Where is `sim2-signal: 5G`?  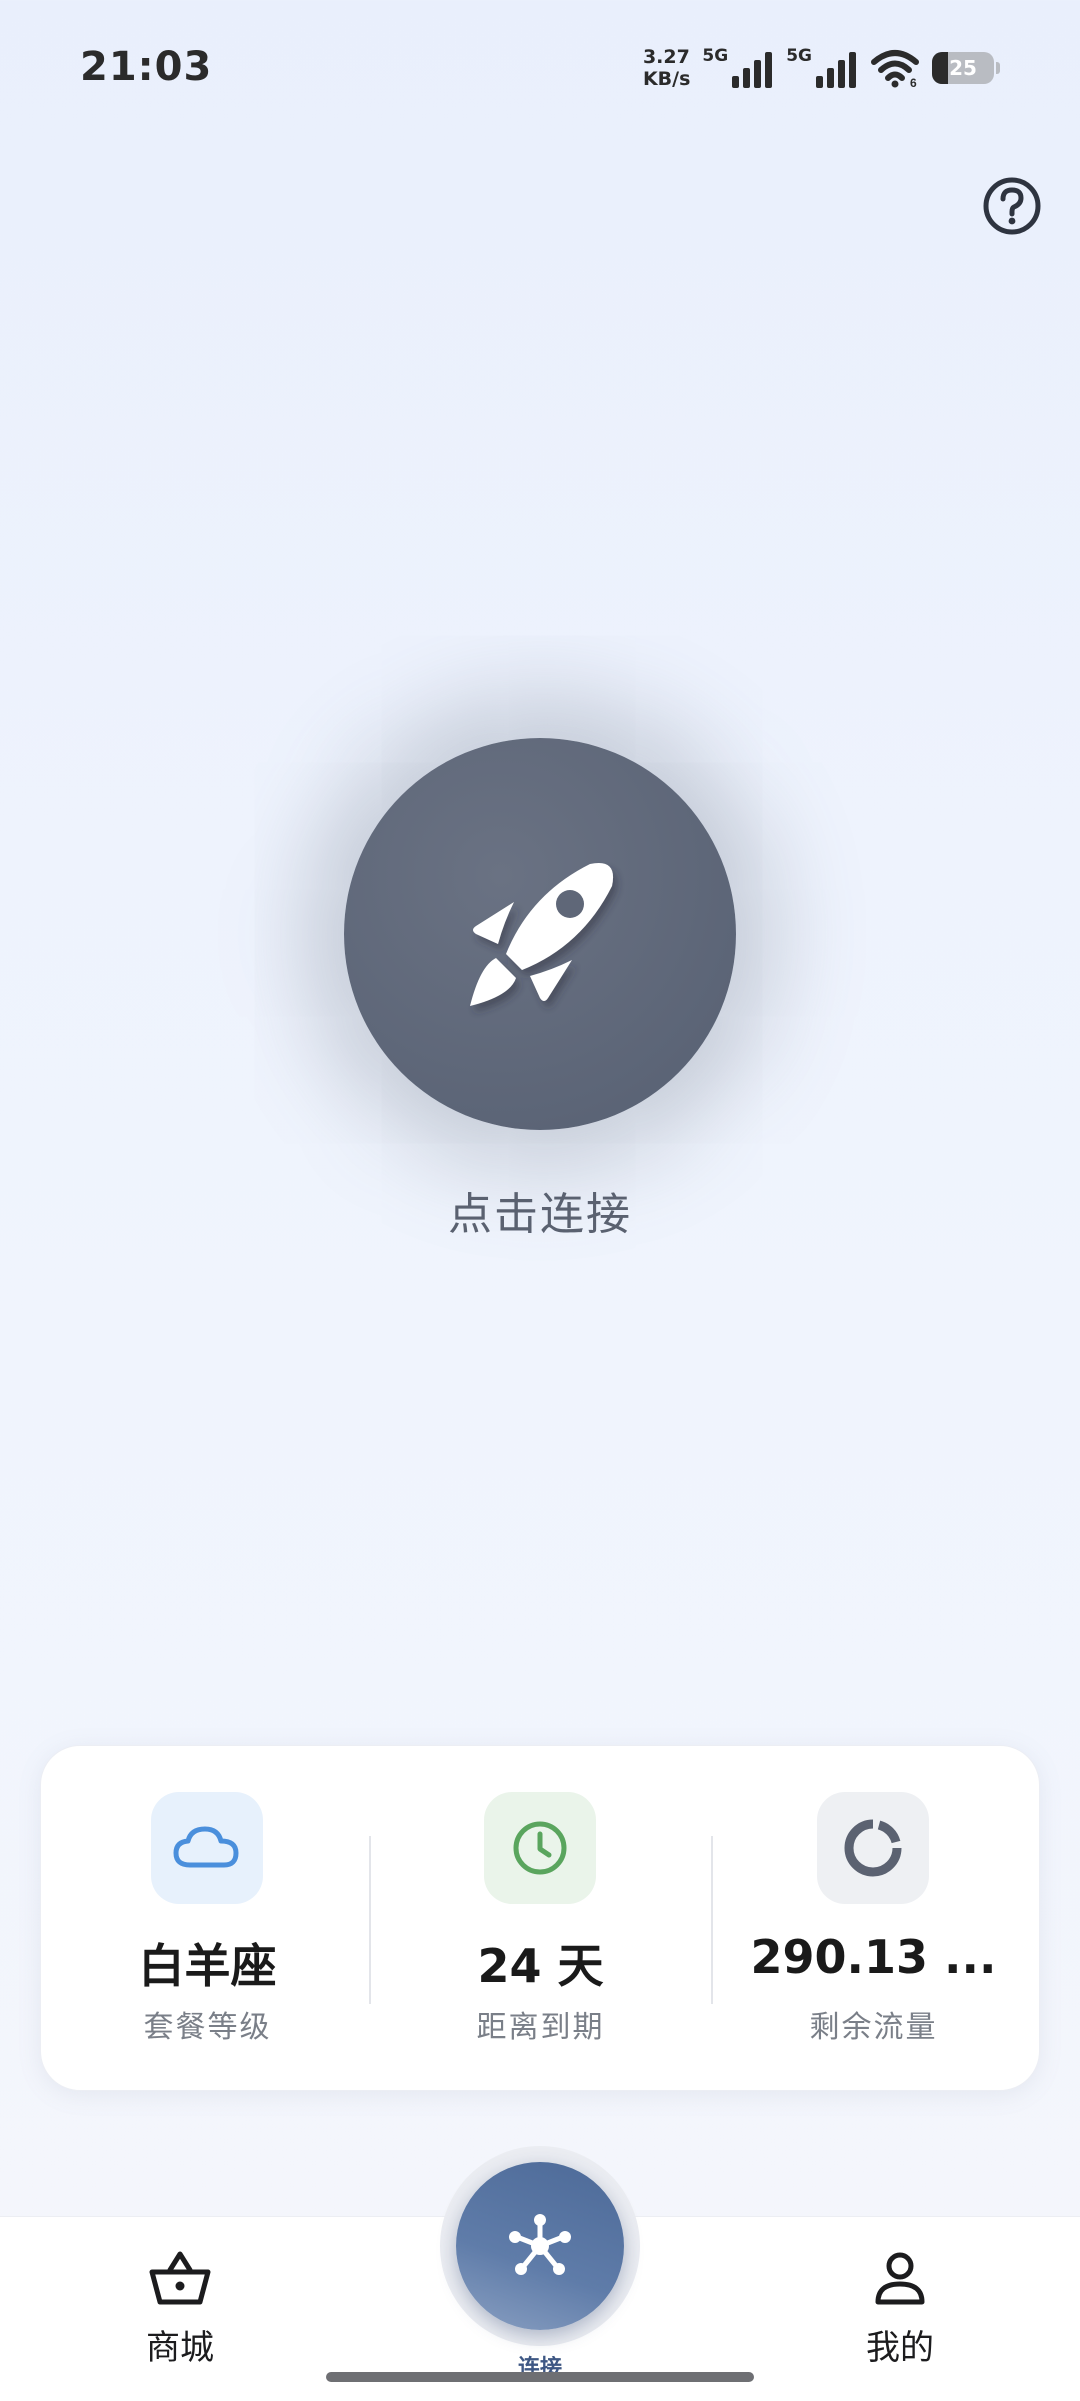
sim2-signal: 5G is located at coordinates (822, 68).